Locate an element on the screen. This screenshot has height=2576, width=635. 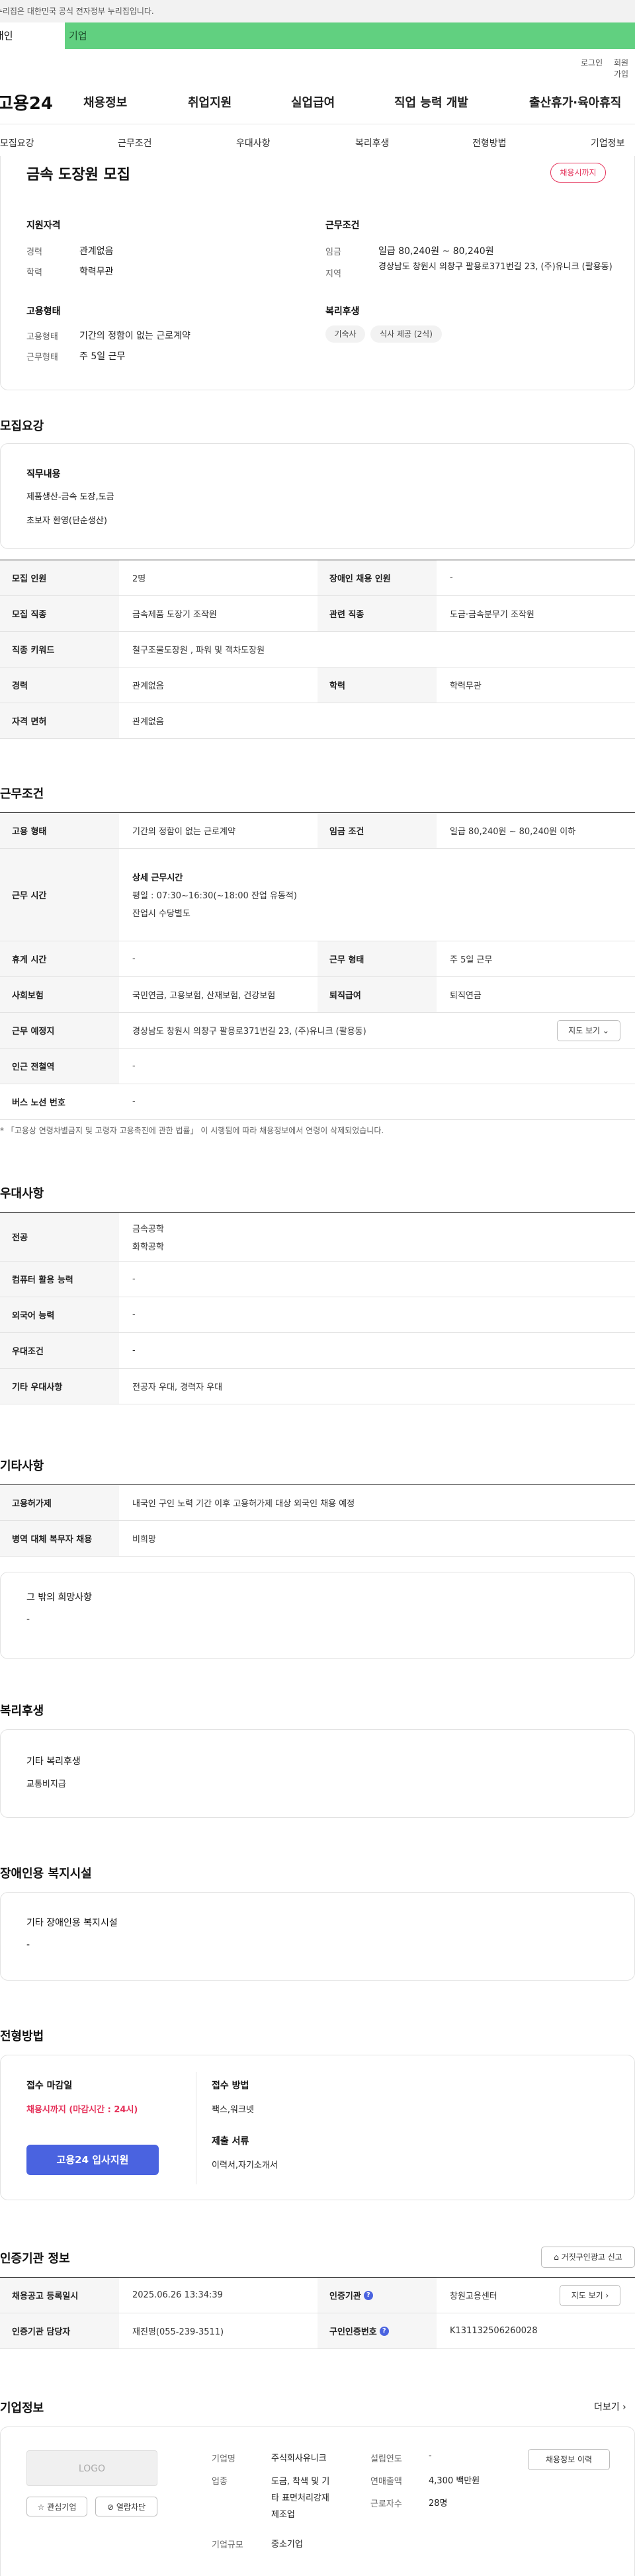
favorite-label: 관심기업 is located at coordinates (62, 2507).